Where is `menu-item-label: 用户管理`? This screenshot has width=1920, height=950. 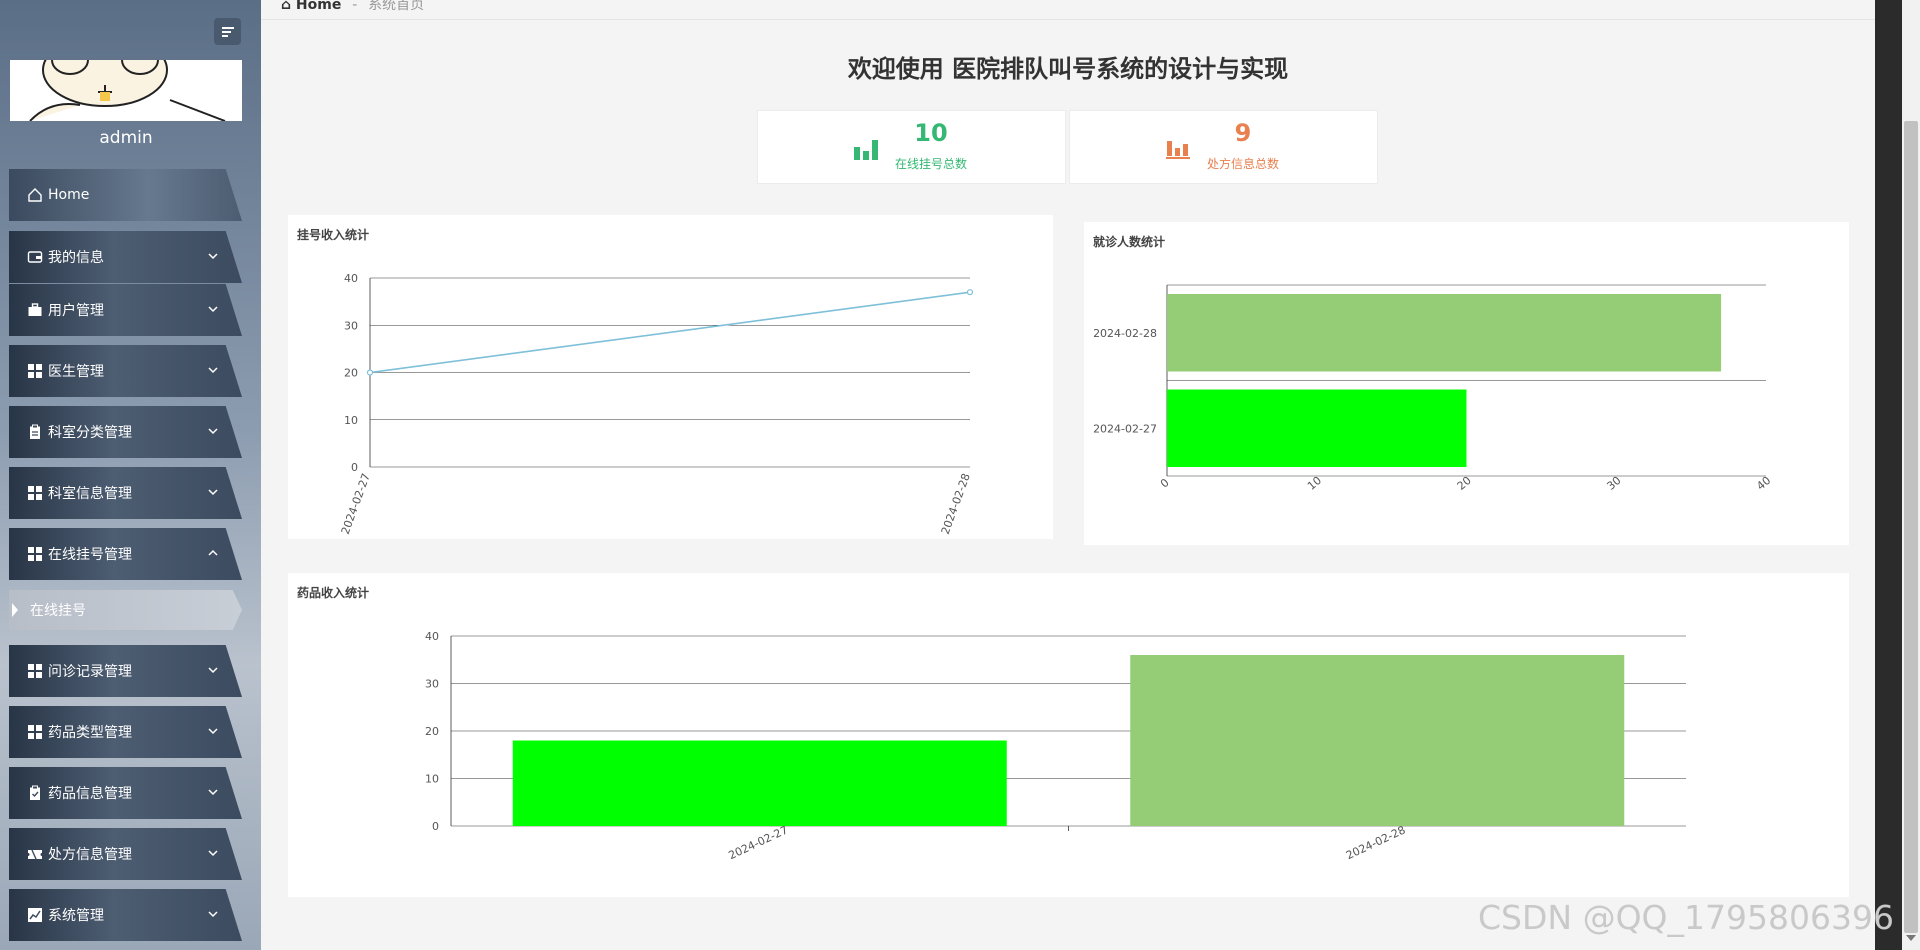 menu-item-label: 用户管理 is located at coordinates (76, 311).